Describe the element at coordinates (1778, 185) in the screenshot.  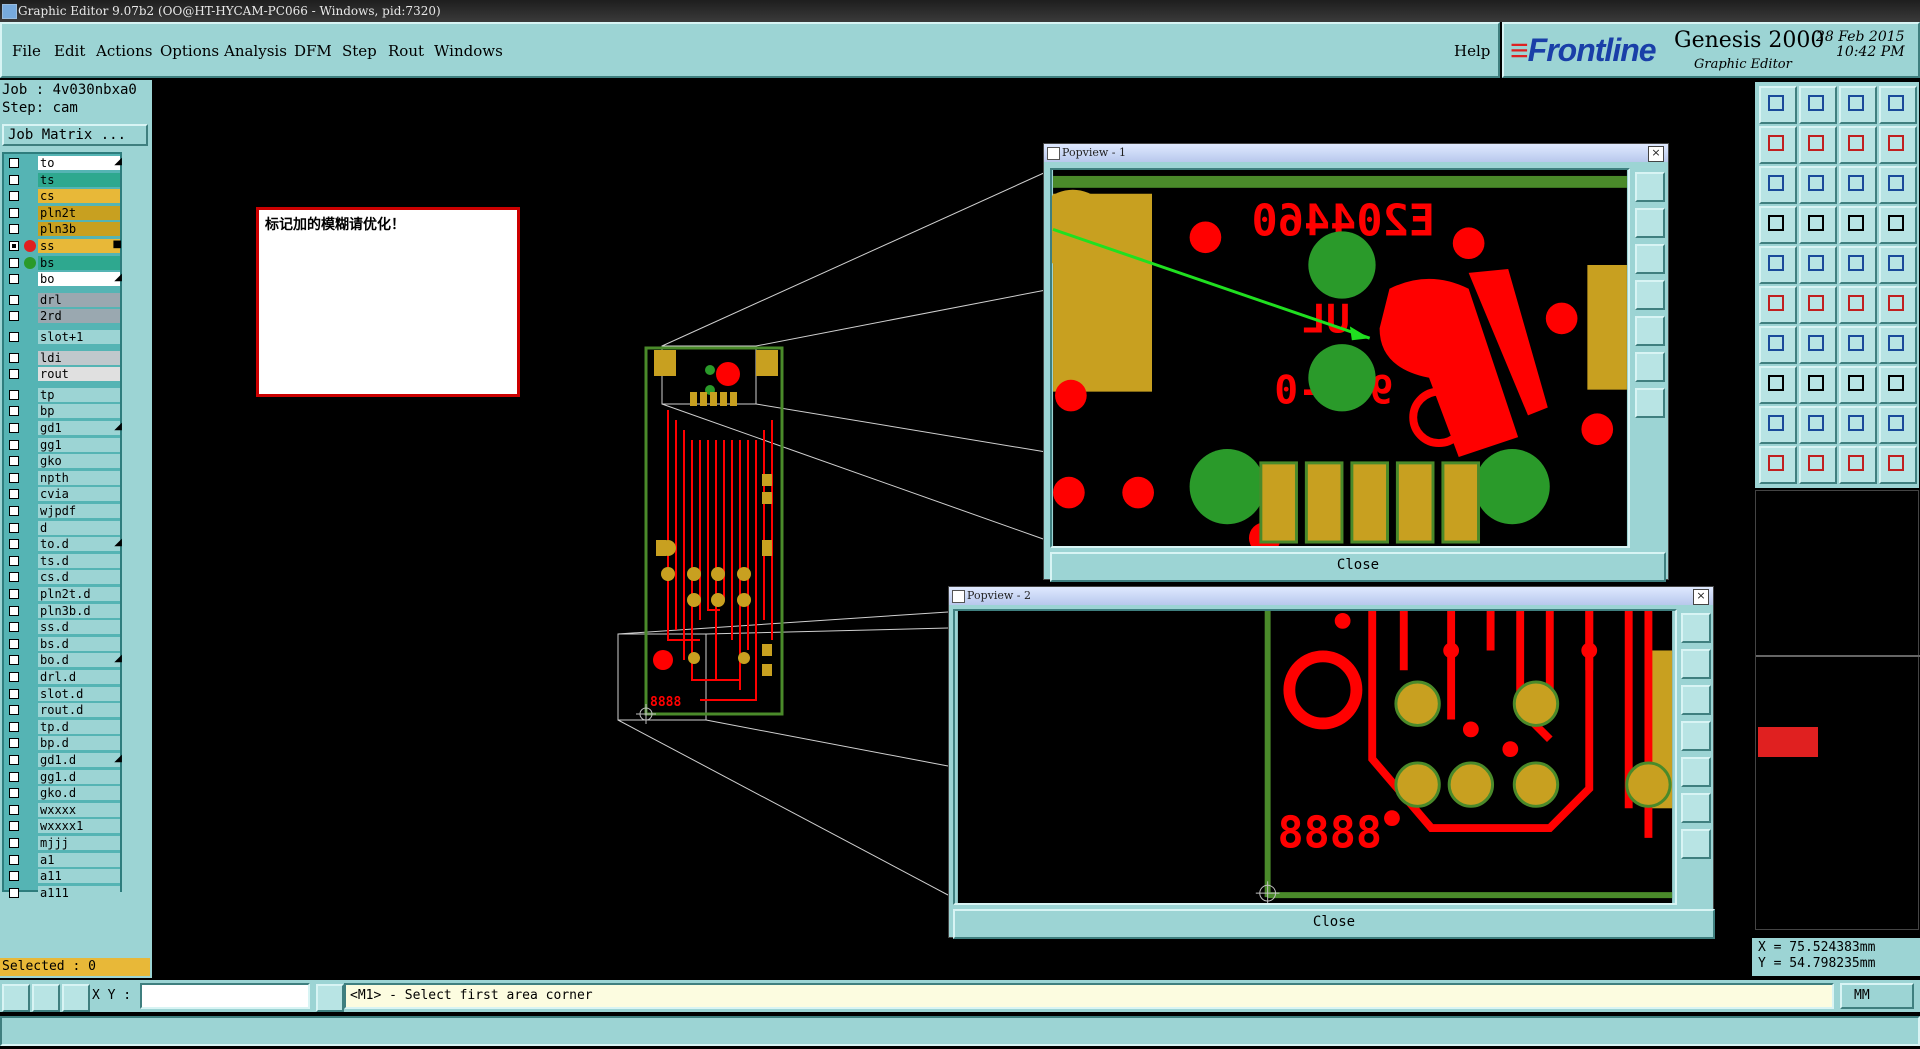
I see `fit-icon` at that location.